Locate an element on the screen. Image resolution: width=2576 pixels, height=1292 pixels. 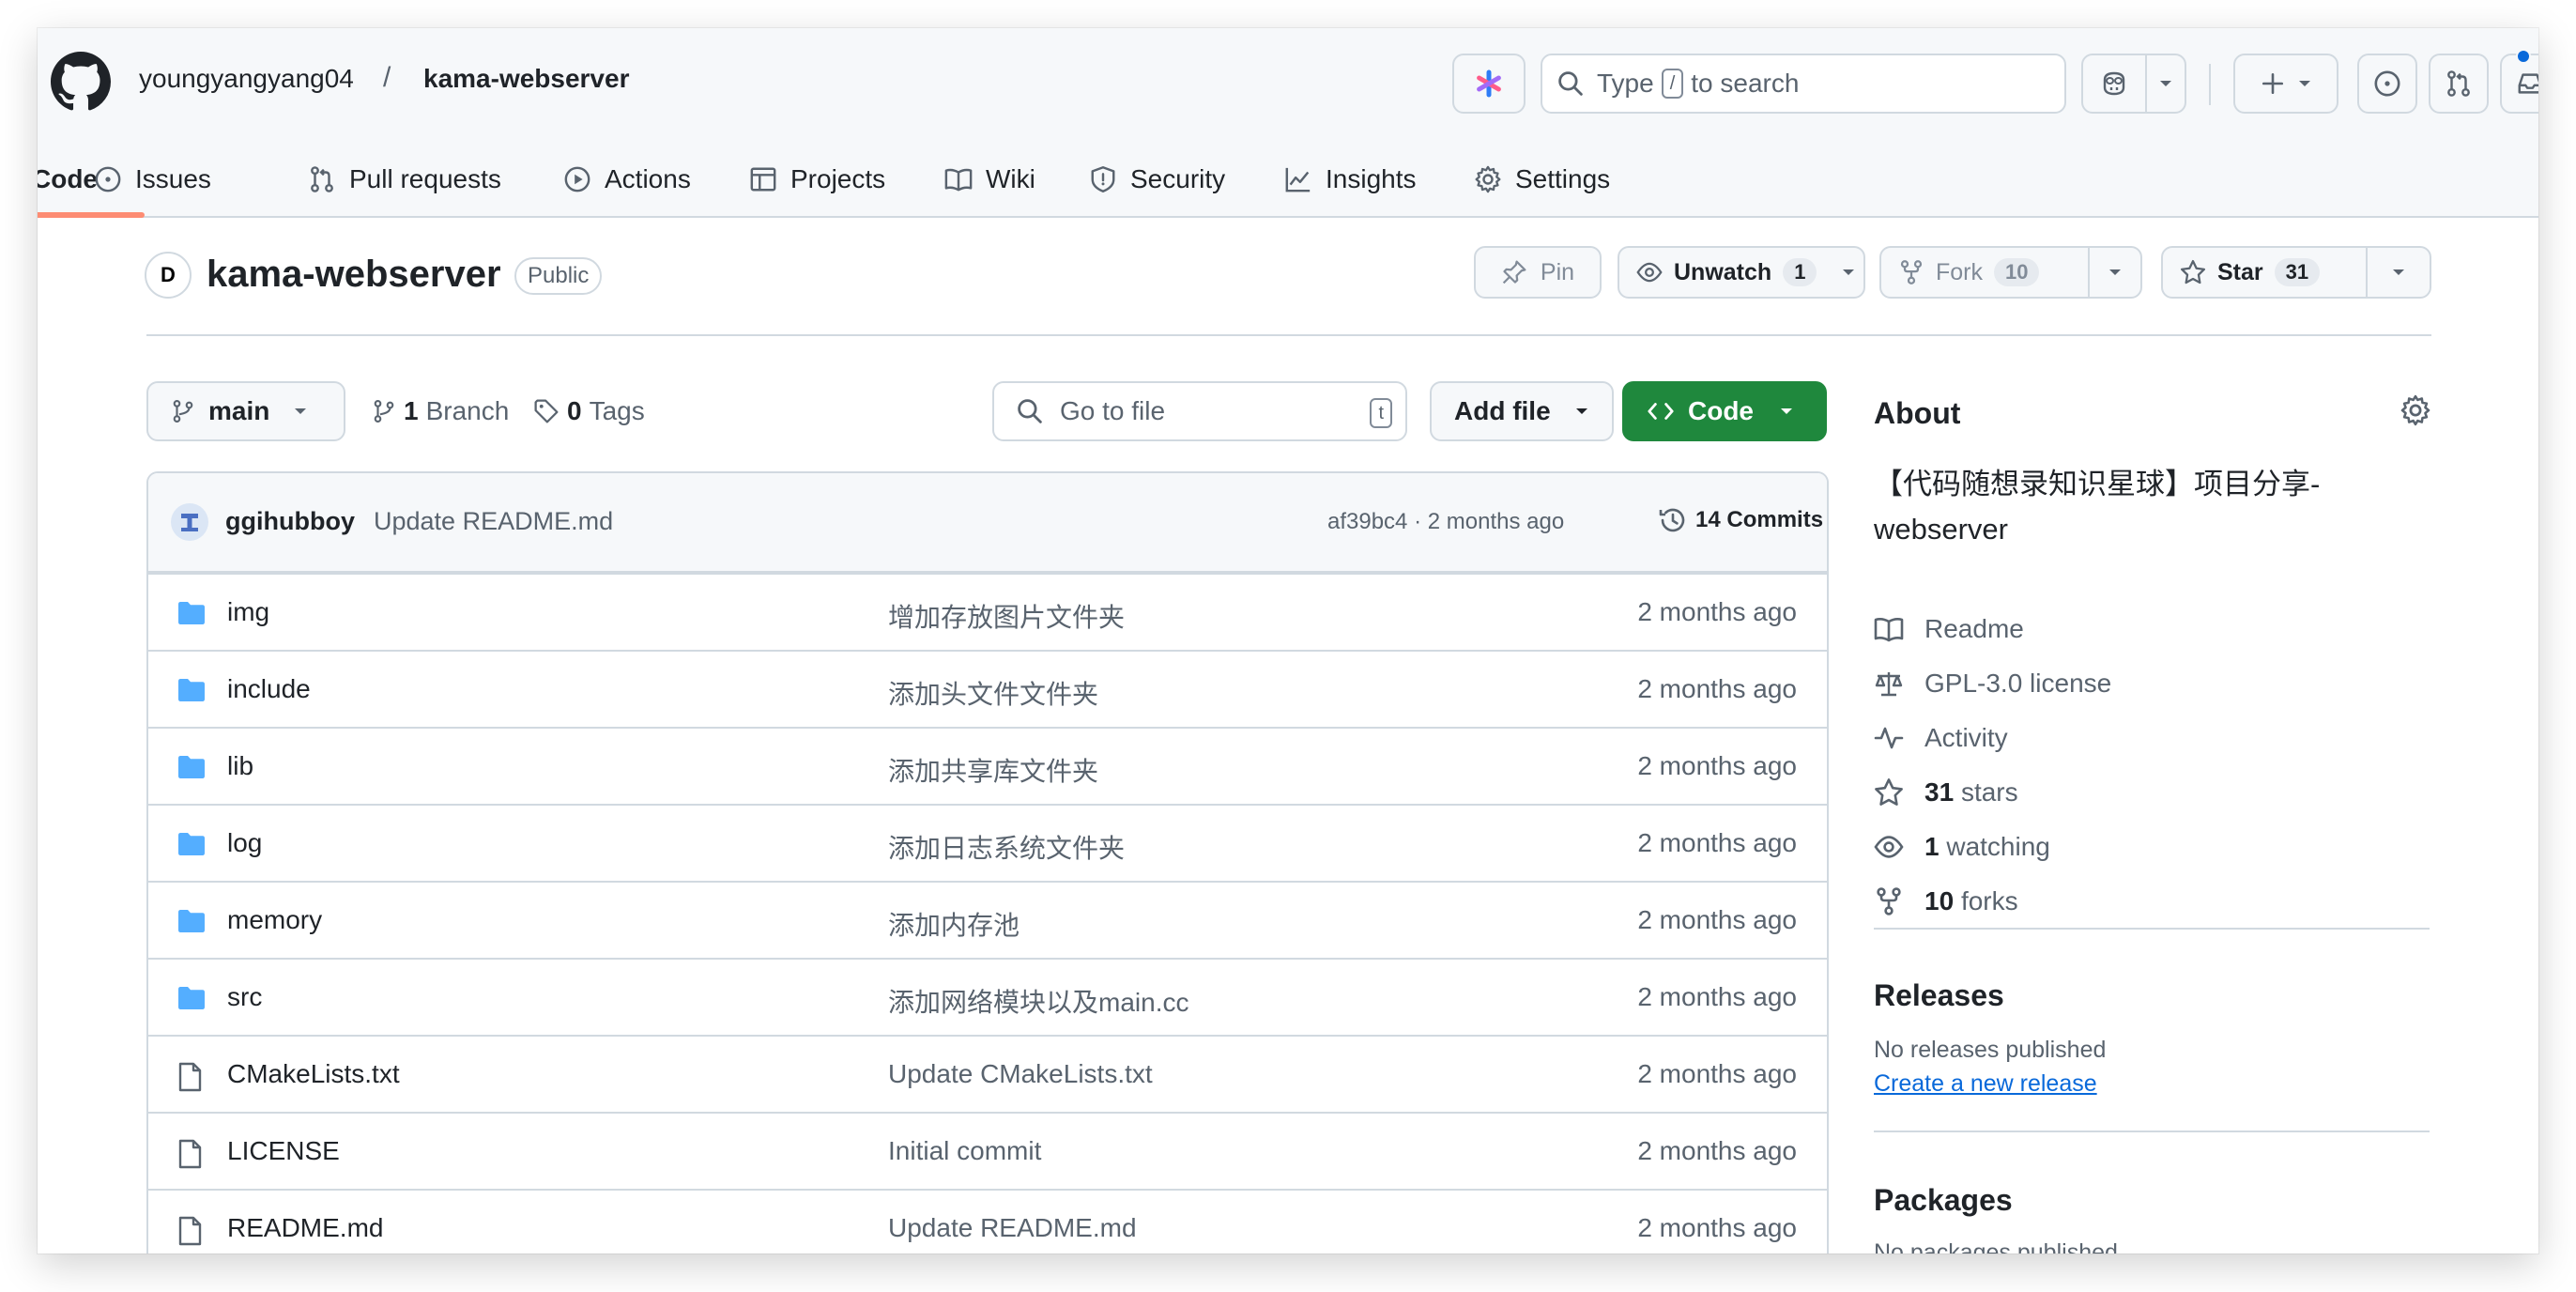
tab-pull-requests-label: Pull requests is located at coordinates (425, 178).